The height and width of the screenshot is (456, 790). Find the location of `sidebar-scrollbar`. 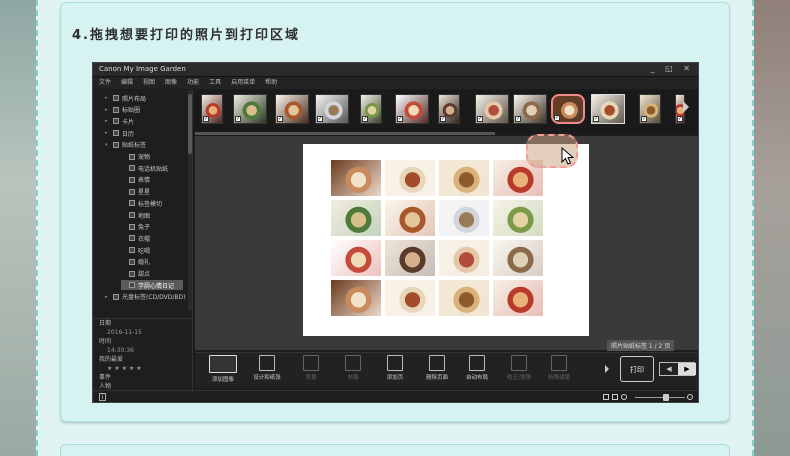

sidebar-scrollbar is located at coordinates (190, 200).